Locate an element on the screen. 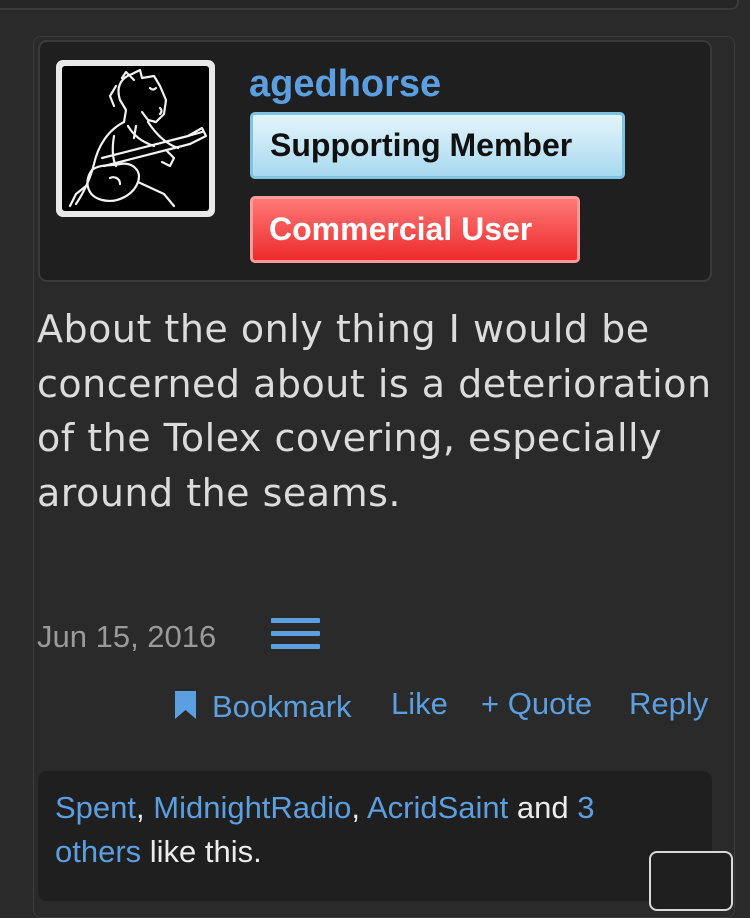  others-link: others is located at coordinates (98, 851).